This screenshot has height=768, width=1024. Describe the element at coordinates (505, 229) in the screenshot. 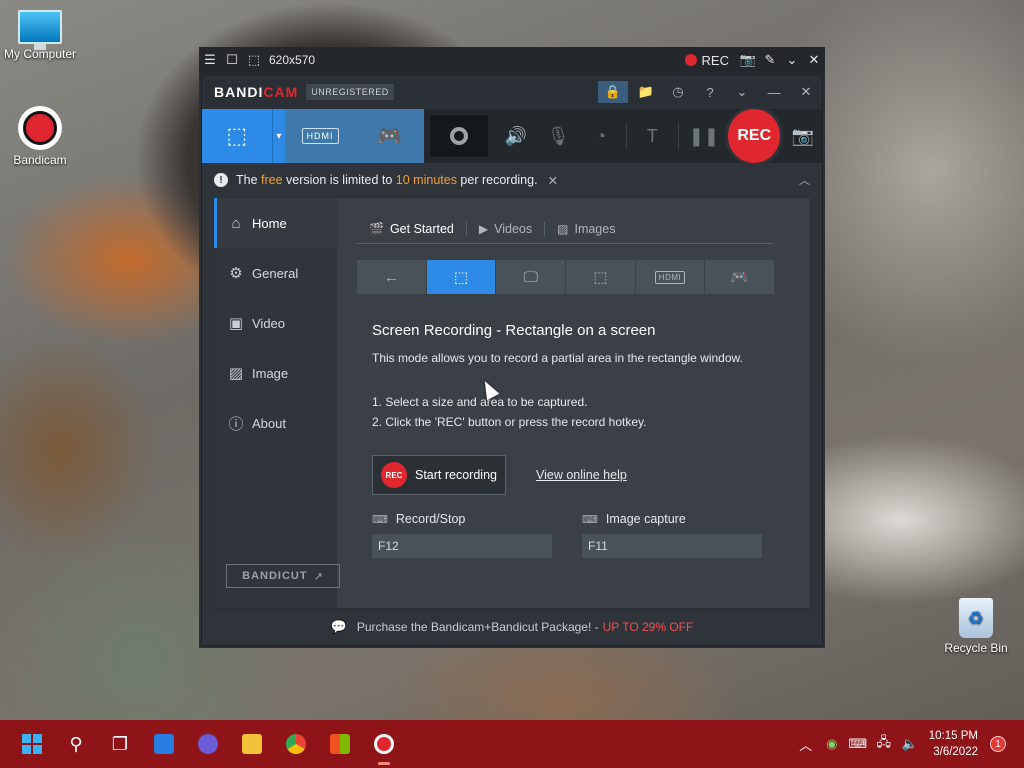

I see `tab-videos: ▶ Videos` at that location.